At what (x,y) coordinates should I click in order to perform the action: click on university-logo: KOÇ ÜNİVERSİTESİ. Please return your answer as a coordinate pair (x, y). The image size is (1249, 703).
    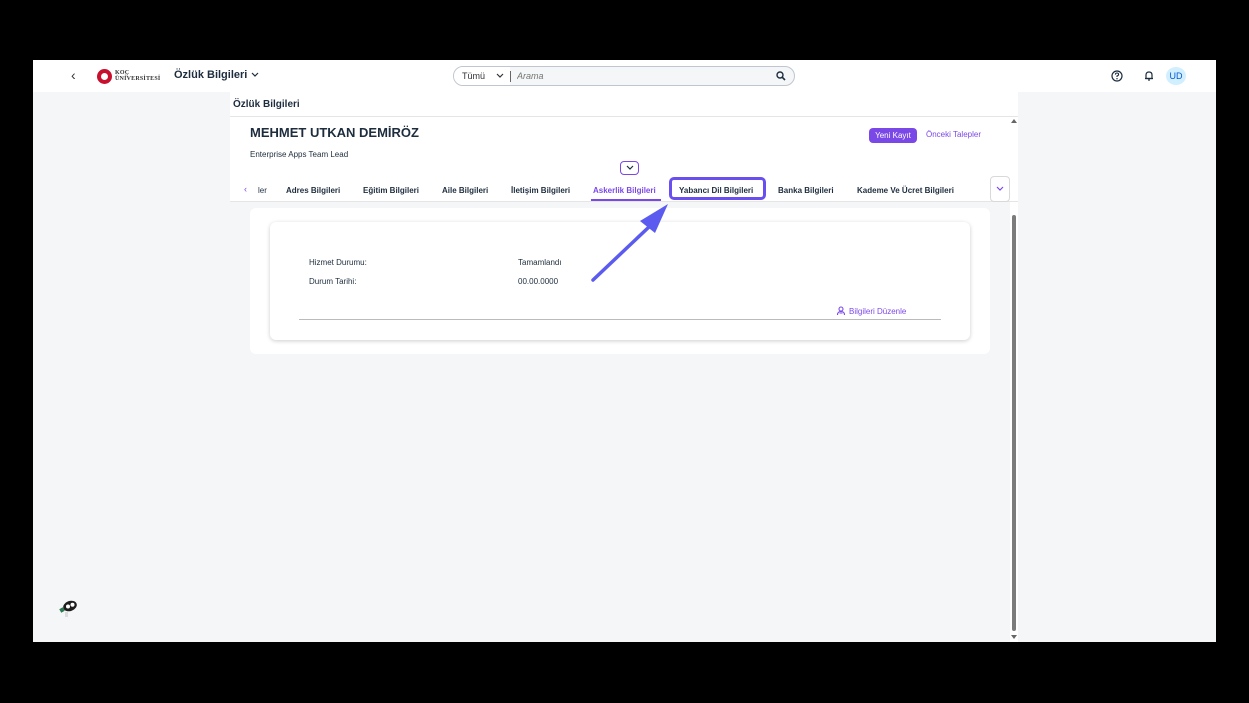
    Looking at the image, I should click on (128, 76).